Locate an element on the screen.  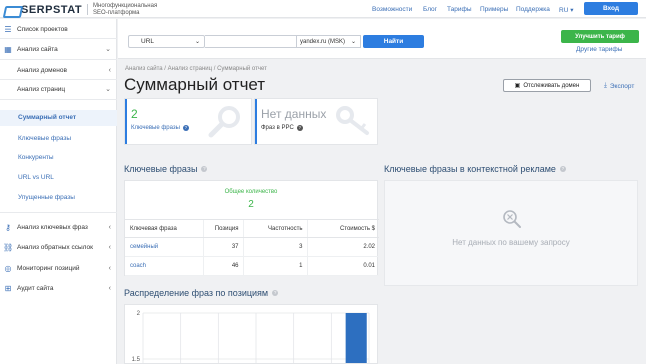
keyword-link: семейный is located at coordinates (164, 247).